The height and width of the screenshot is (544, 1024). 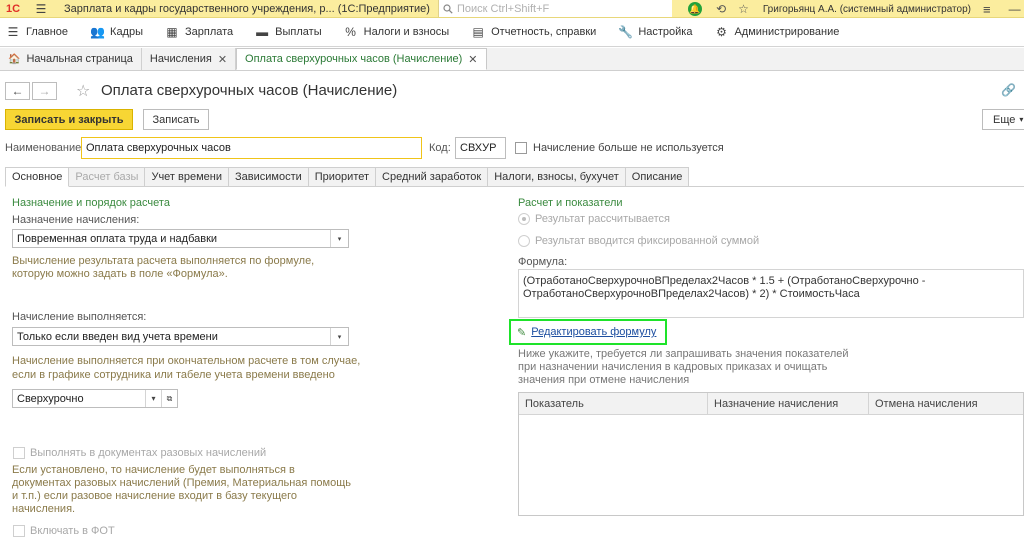 What do you see at coordinates (594, 332) in the screenshot?
I see `edit-formula-label: Редактировать формулу` at bounding box center [594, 332].